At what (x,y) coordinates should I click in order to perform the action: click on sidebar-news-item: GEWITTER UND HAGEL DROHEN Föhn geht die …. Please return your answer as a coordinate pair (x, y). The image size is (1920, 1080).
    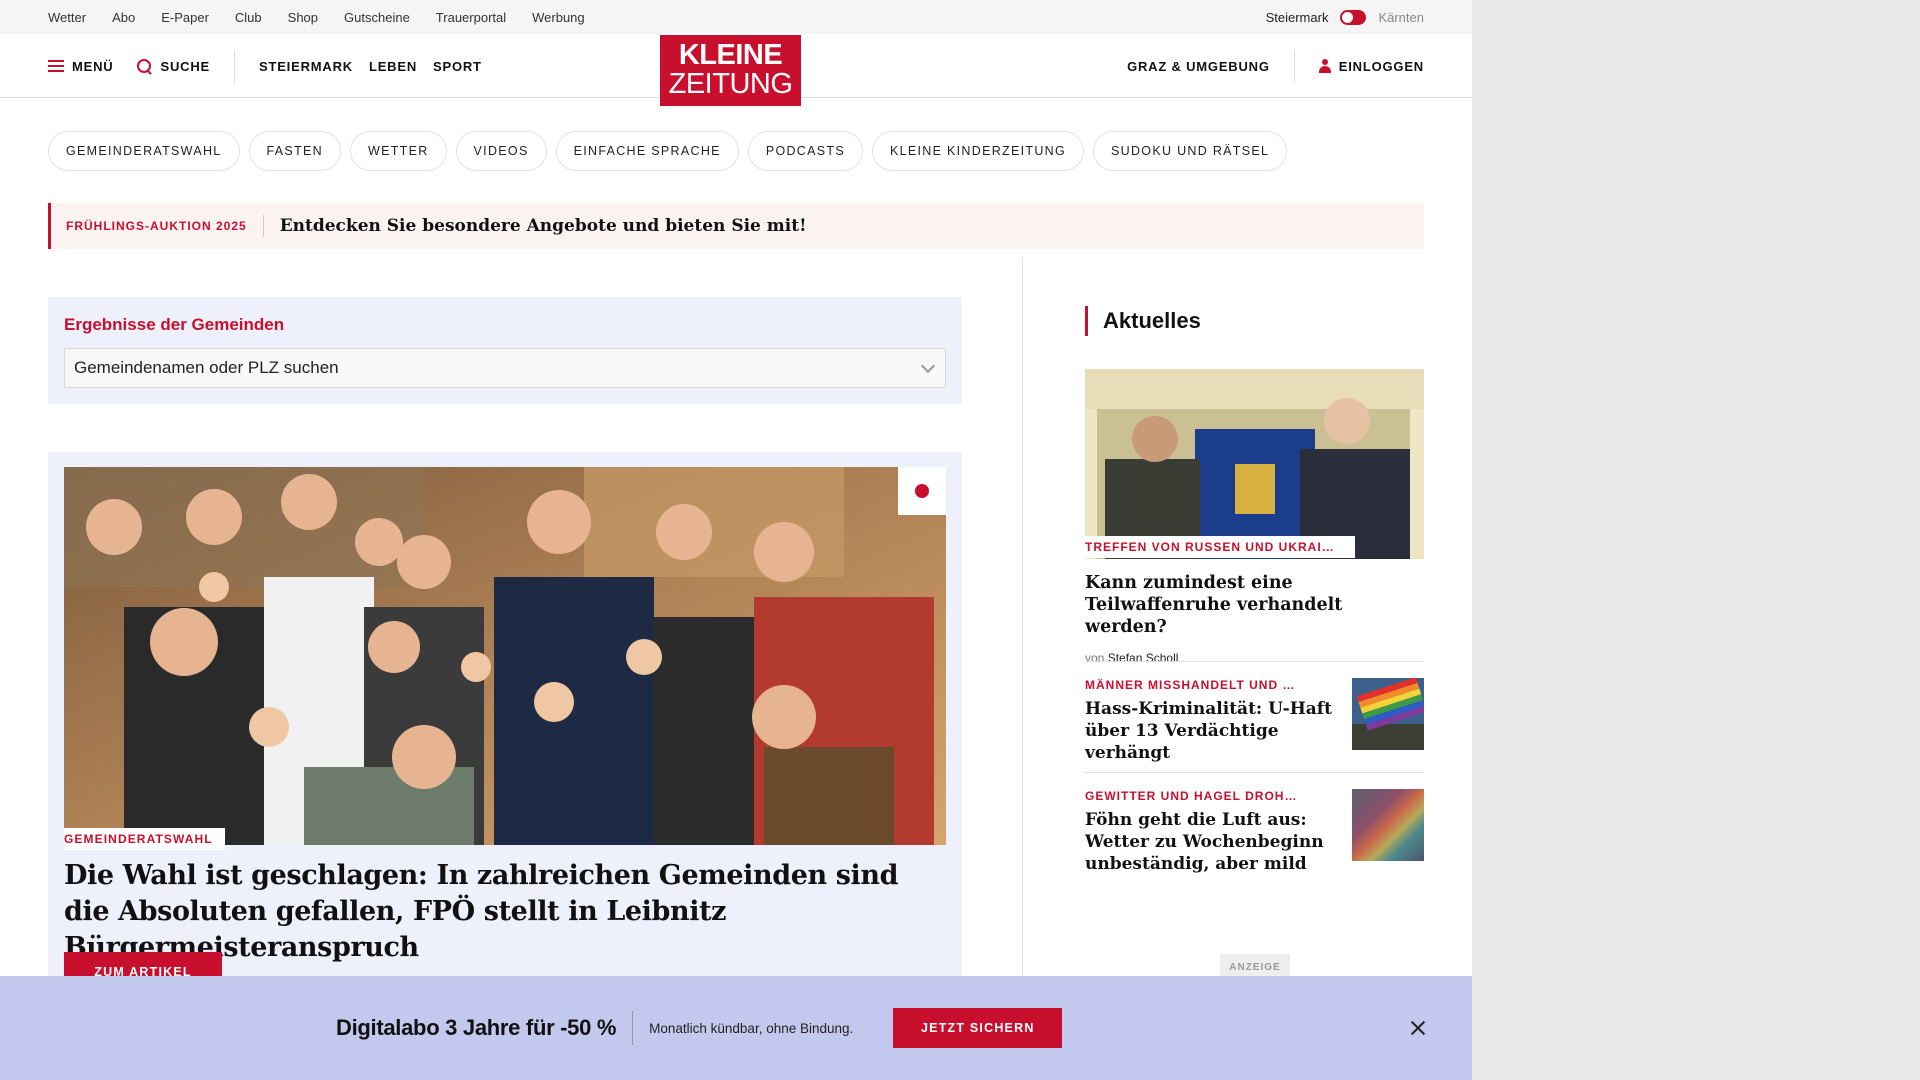
    Looking at the image, I should click on (1254, 831).